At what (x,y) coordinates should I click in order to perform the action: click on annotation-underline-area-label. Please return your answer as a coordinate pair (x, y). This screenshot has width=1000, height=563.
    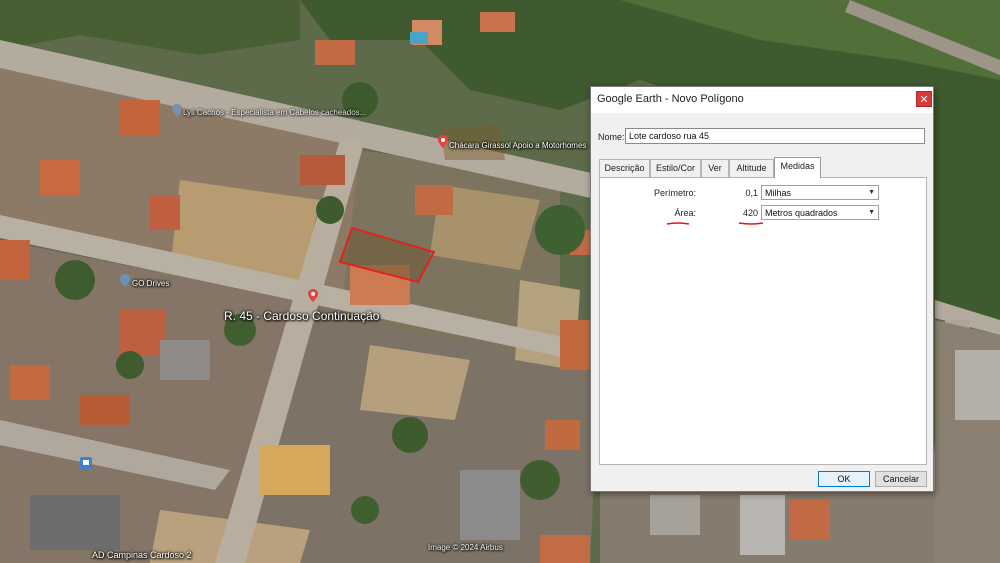
    Looking at the image, I should click on (678, 223).